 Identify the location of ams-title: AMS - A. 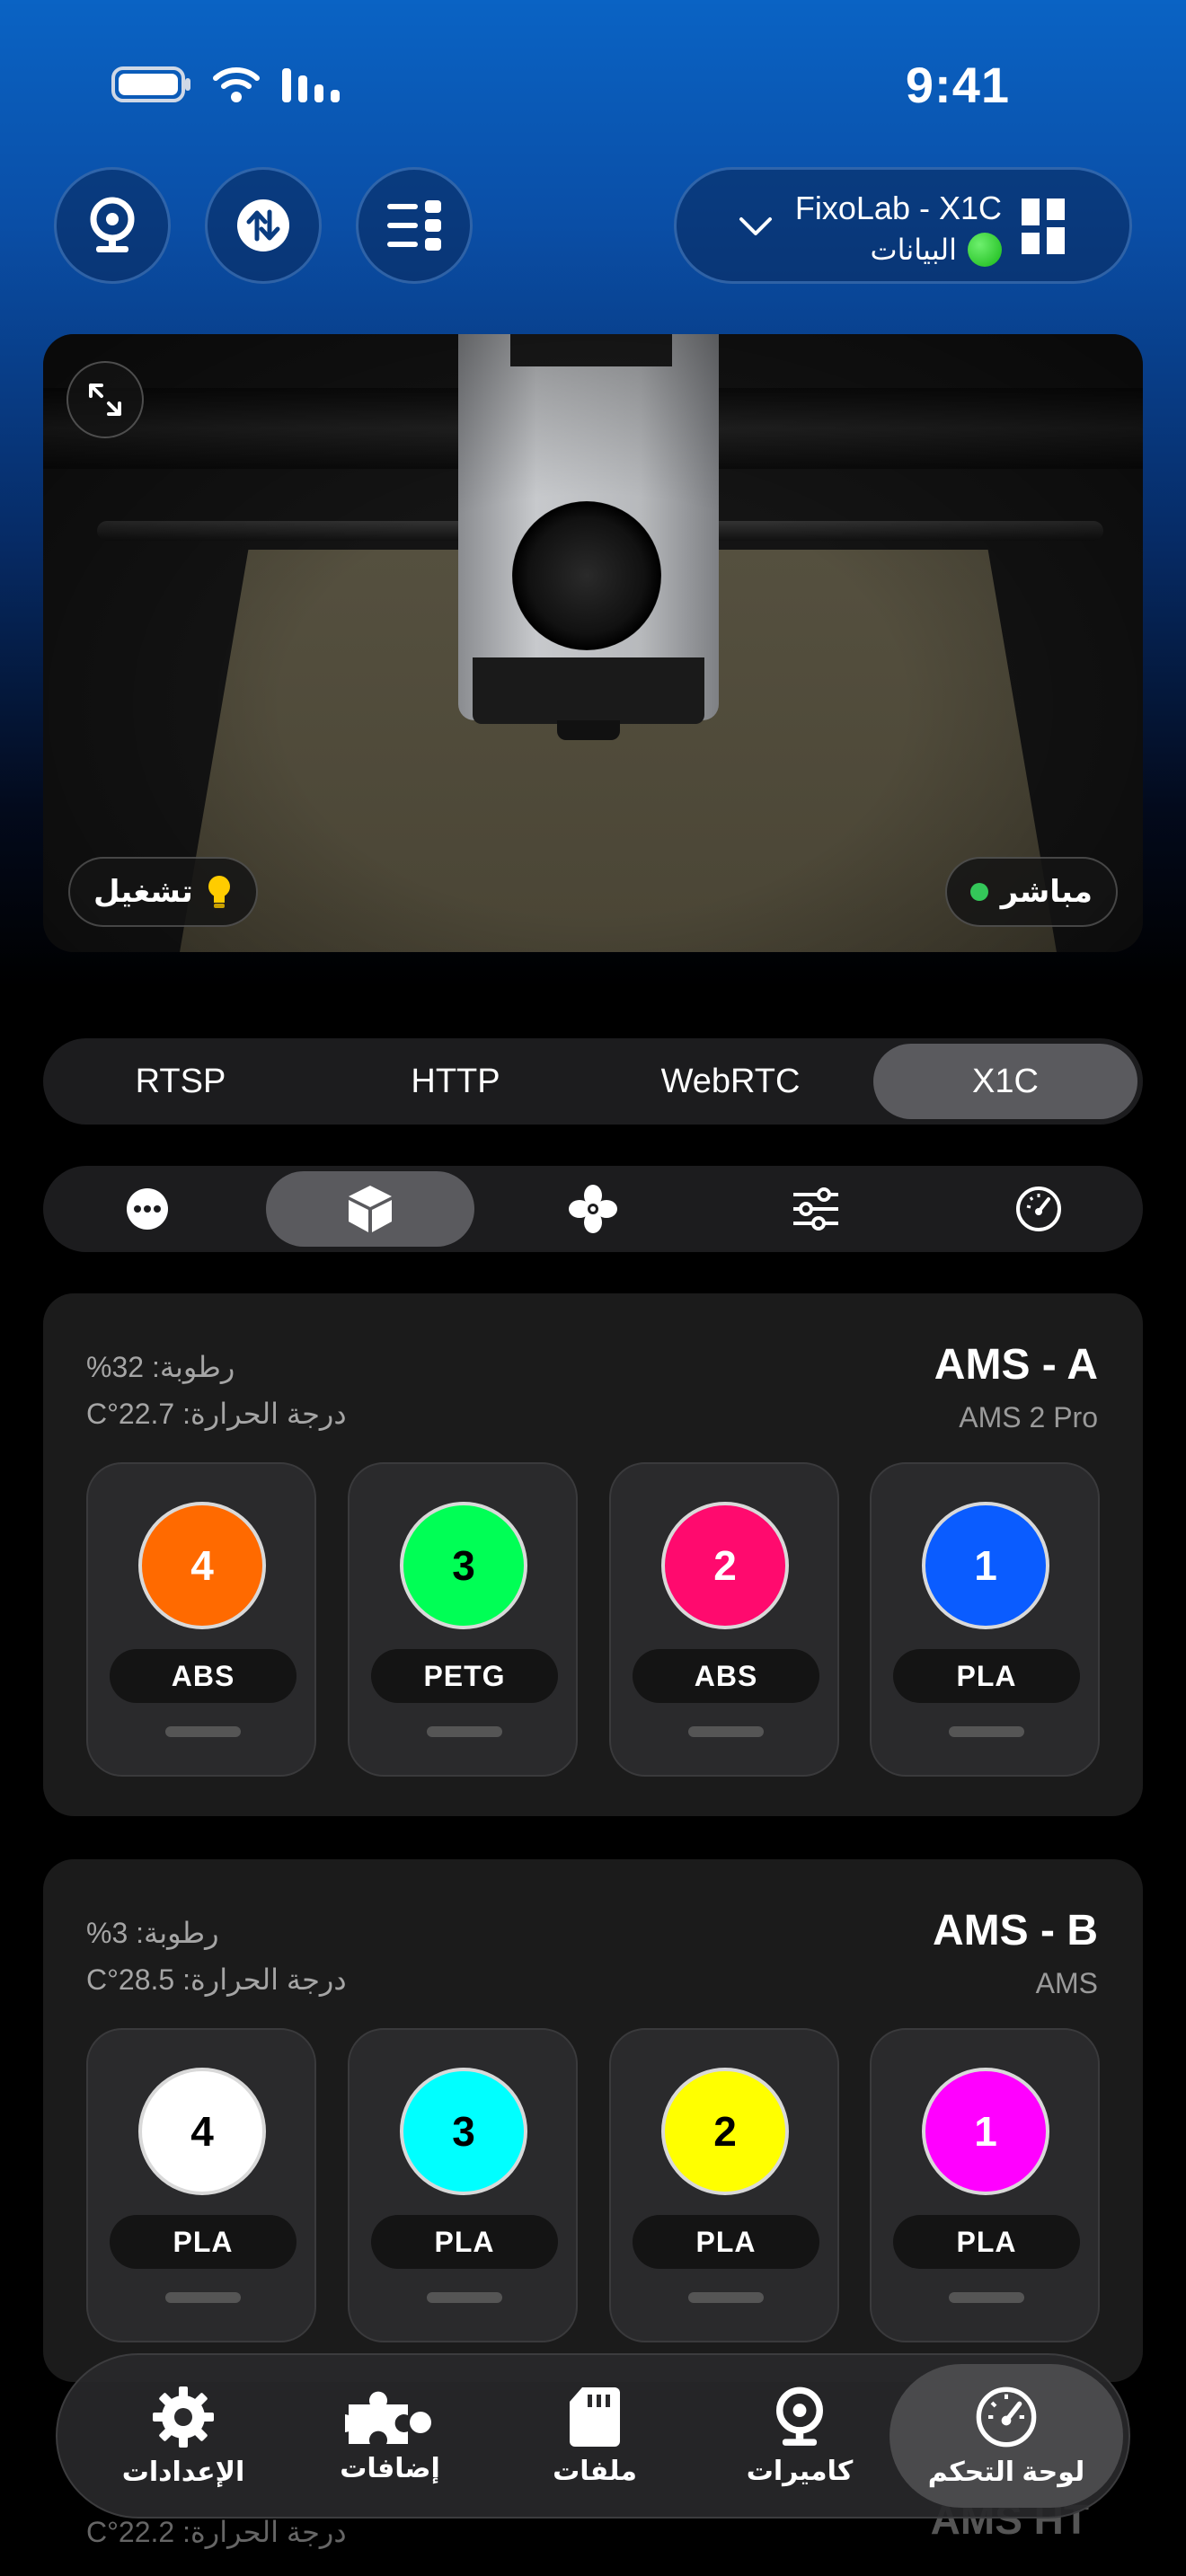
(1016, 1365).